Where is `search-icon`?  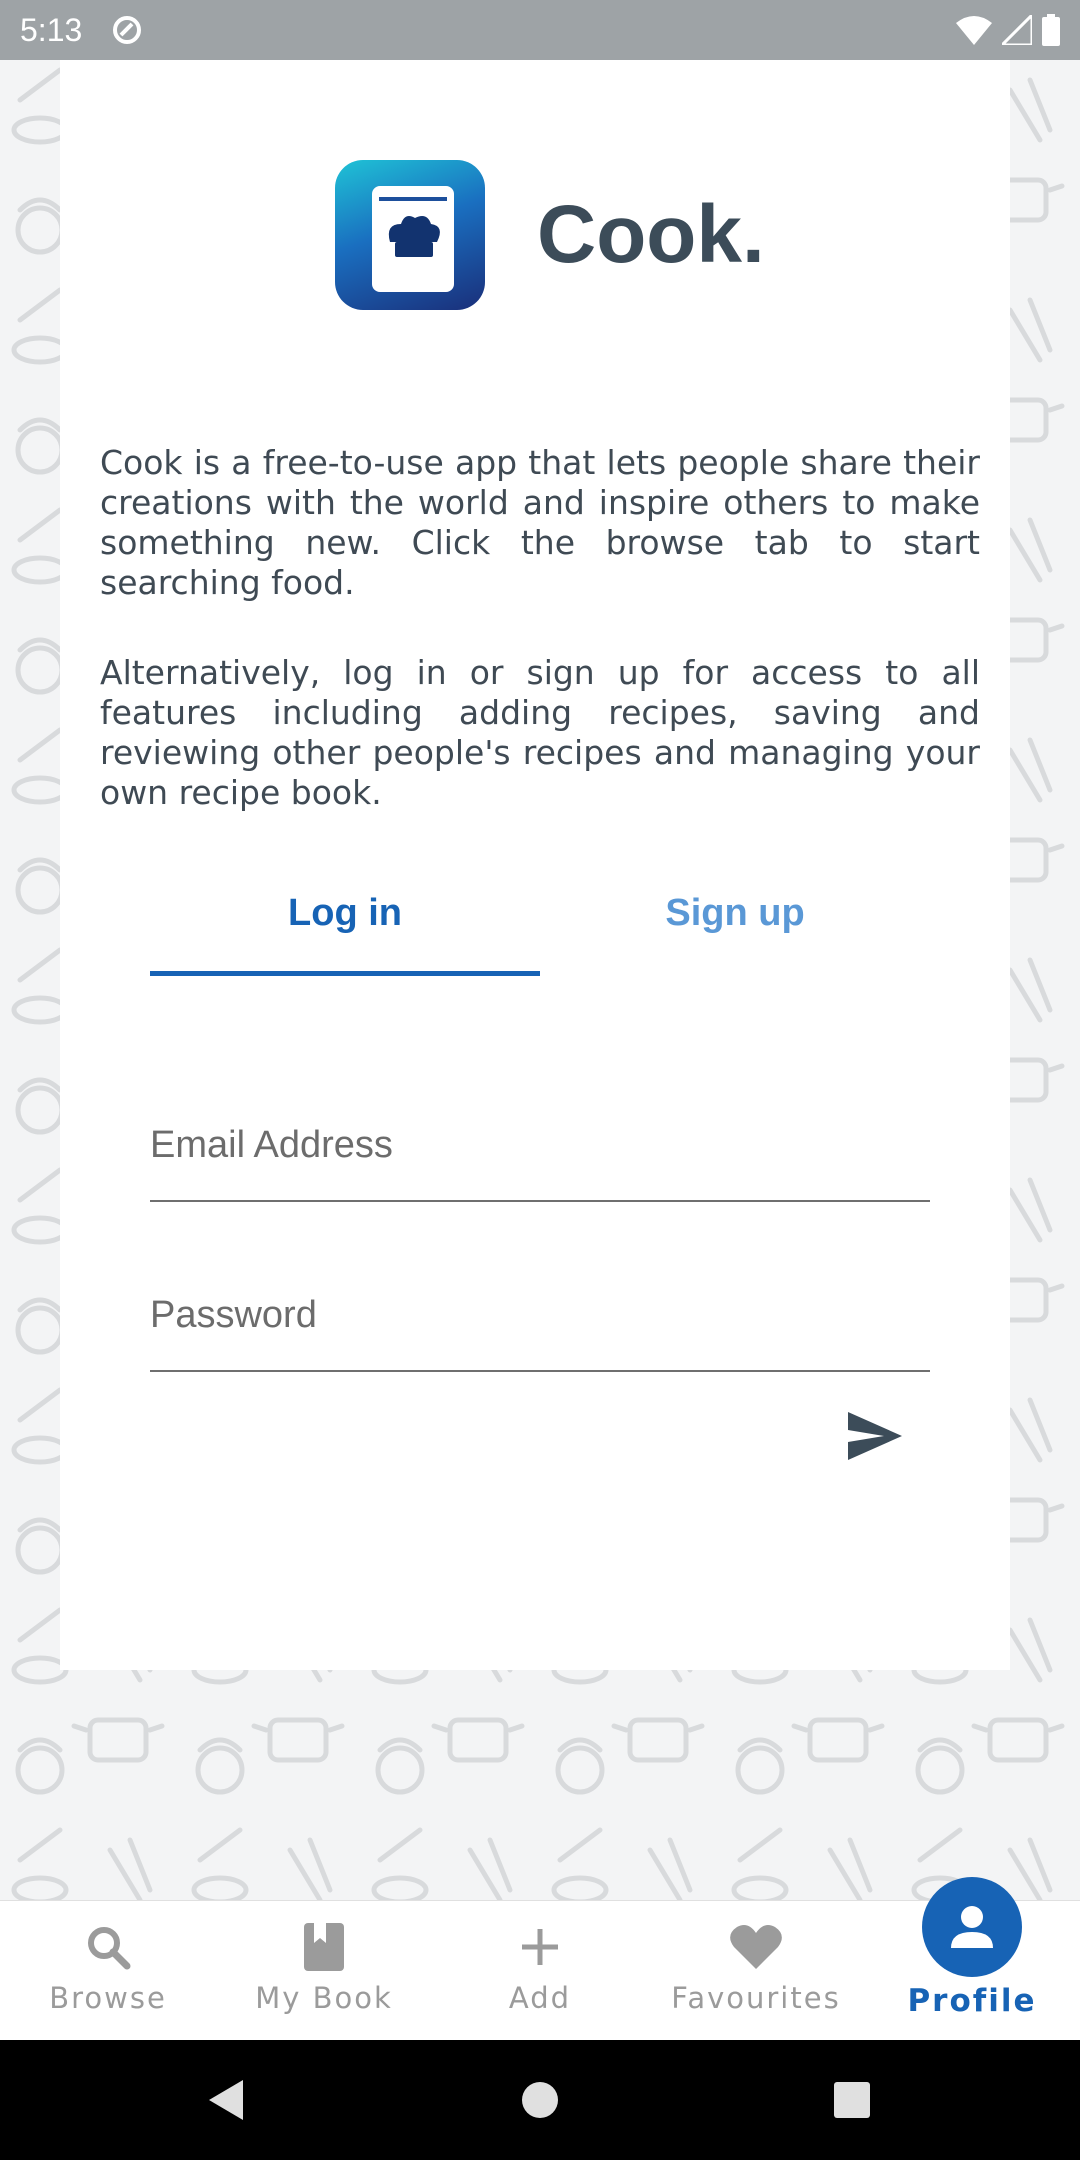 search-icon is located at coordinates (108, 1947).